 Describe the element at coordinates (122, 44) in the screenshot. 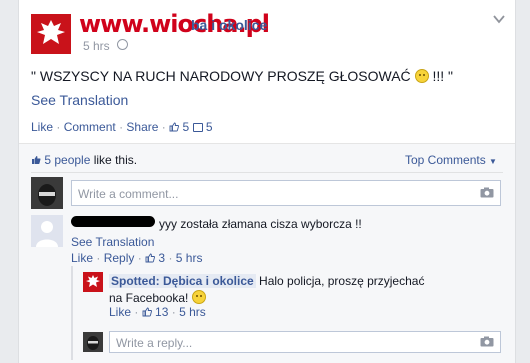

I see `globe-icon` at that location.